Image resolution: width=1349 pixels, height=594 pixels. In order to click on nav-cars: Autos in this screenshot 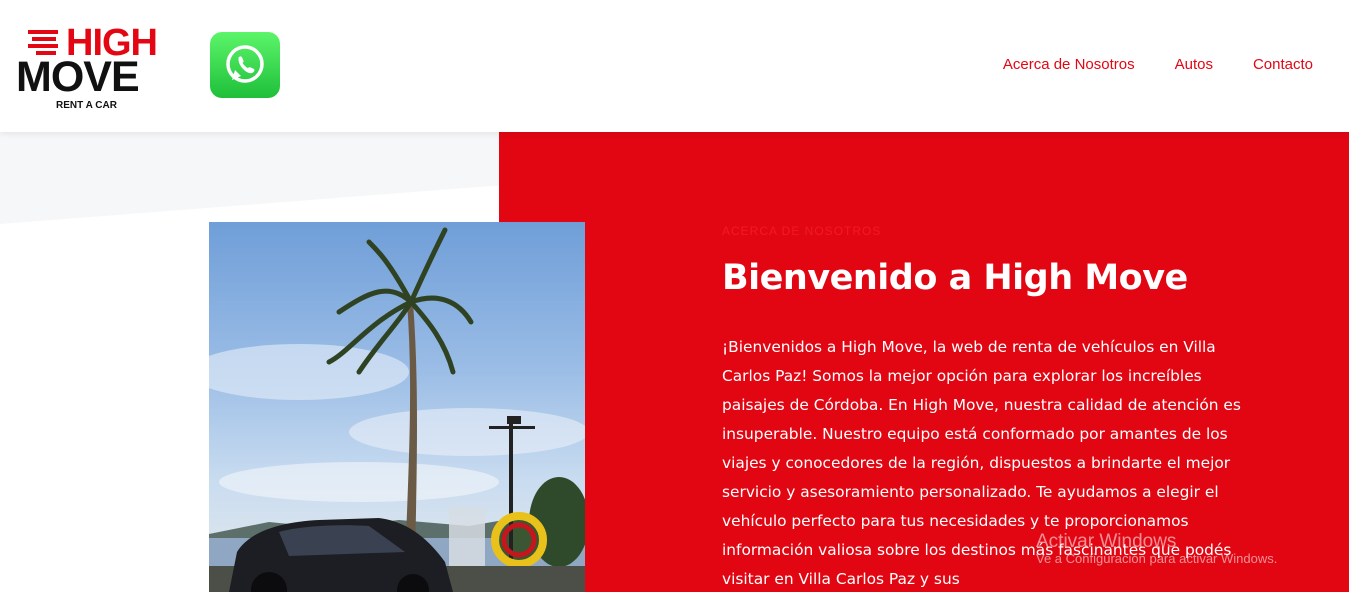, I will do `click(1194, 64)`.